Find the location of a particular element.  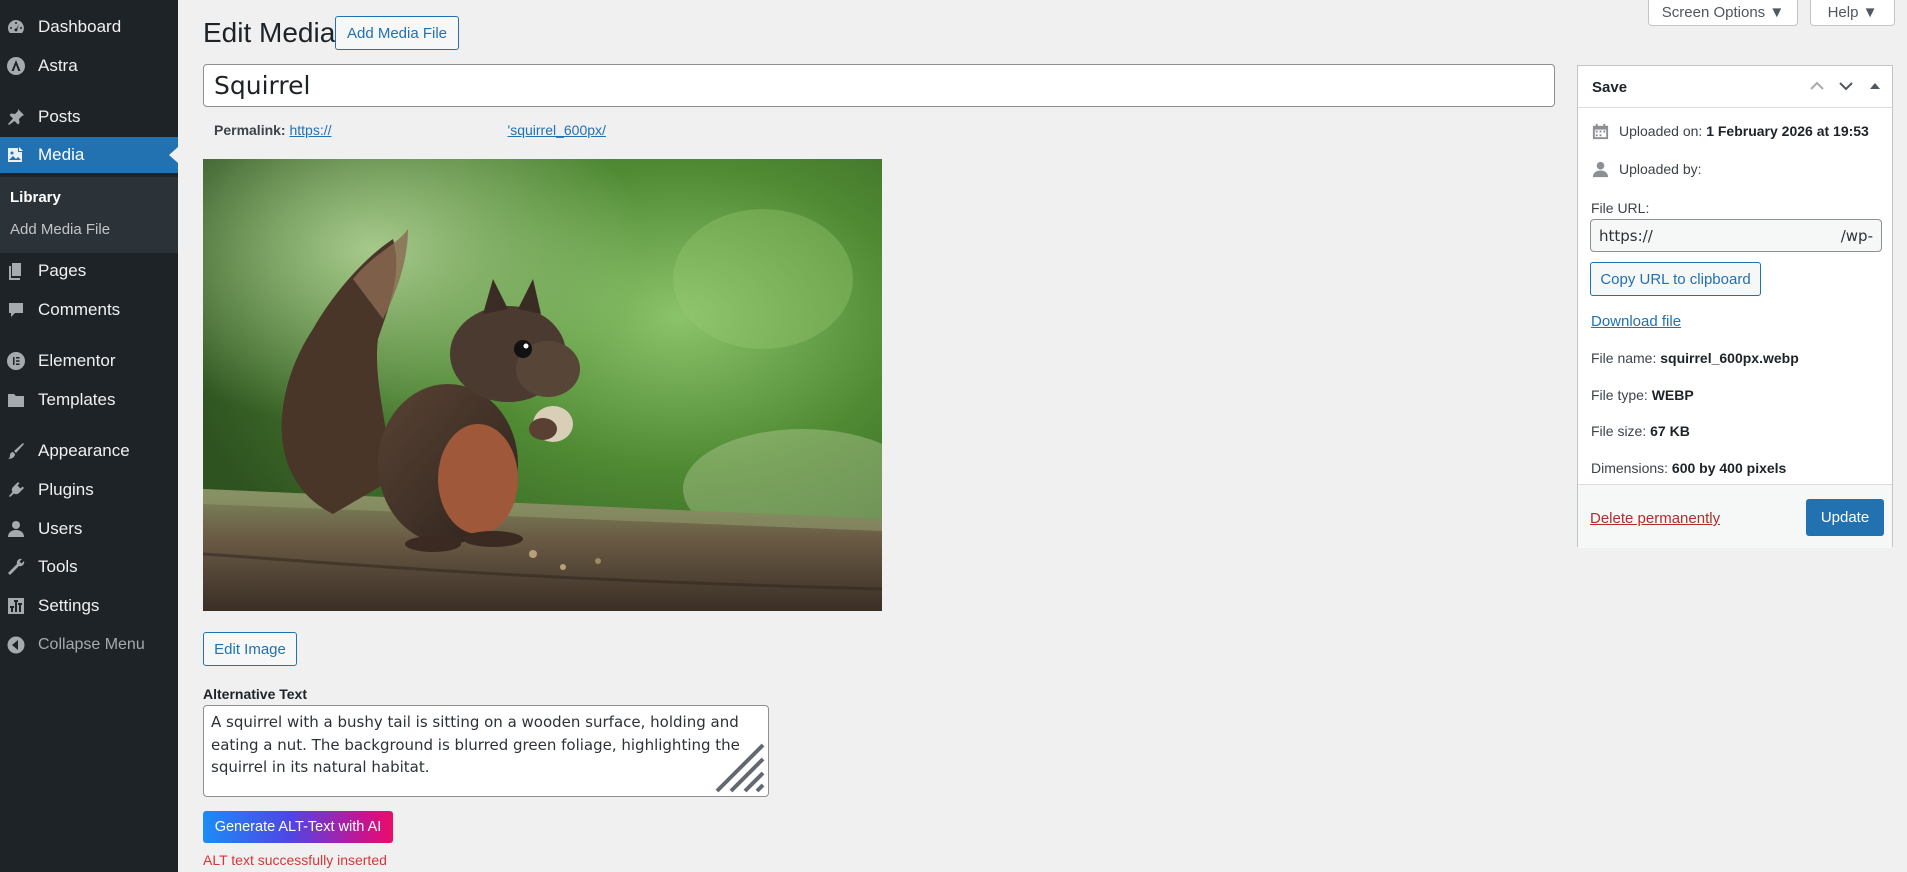

help-button: Help ▼ is located at coordinates (1852, 13).